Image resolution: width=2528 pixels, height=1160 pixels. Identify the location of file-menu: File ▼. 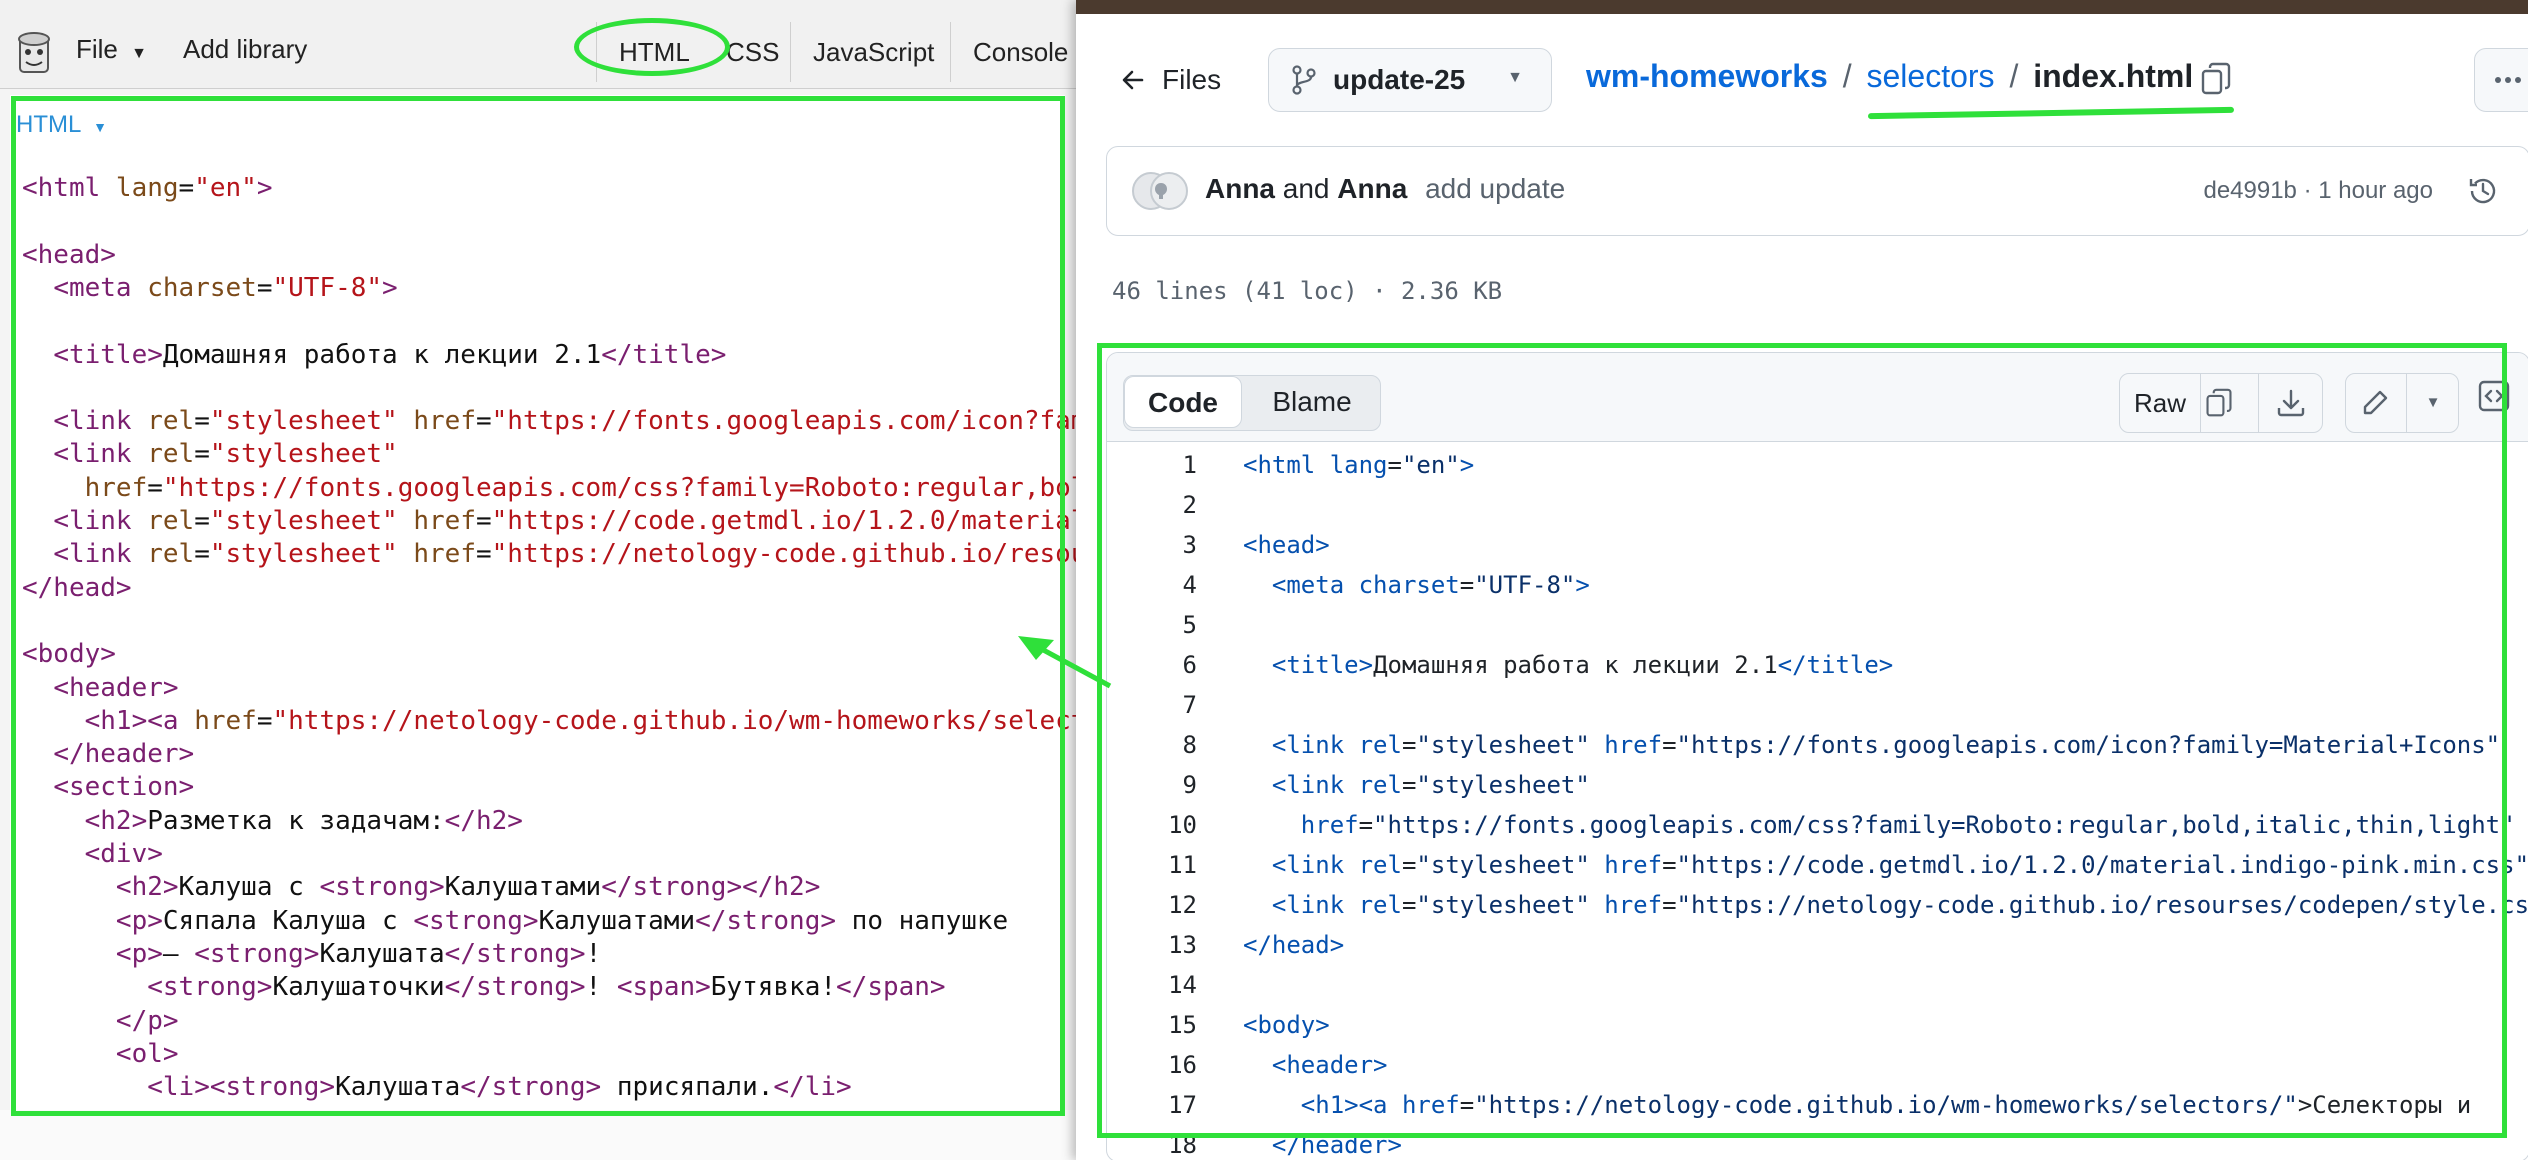
(111, 49).